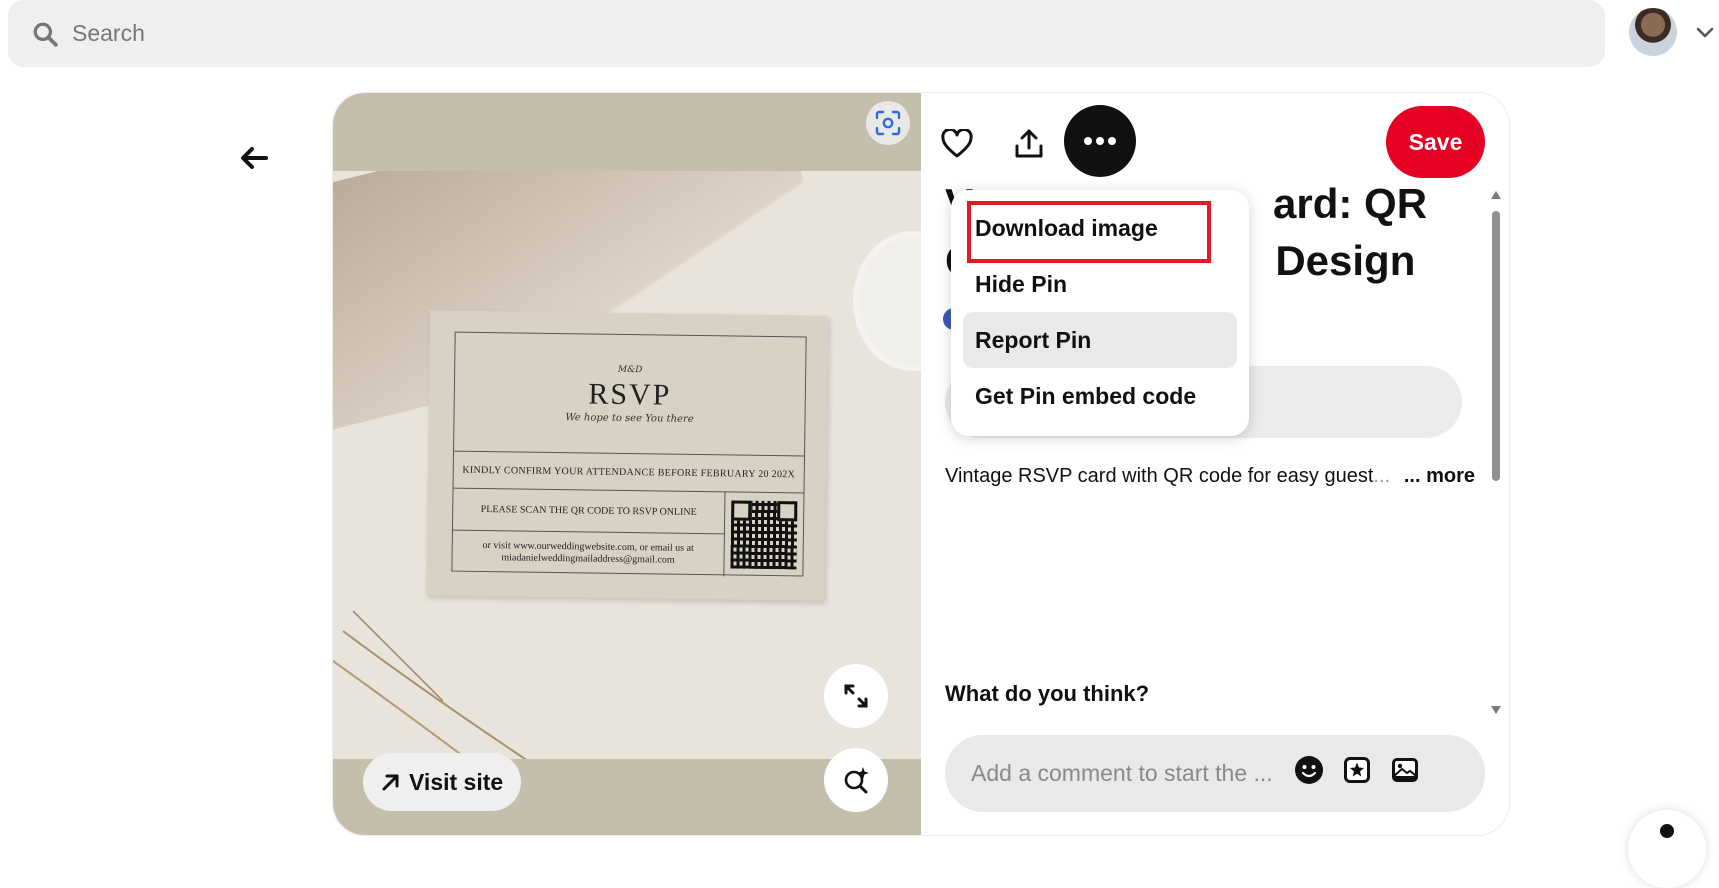 This screenshot has width=1719, height=888. I want to click on pin-title-line-2-tail: Design, so click(1345, 260).